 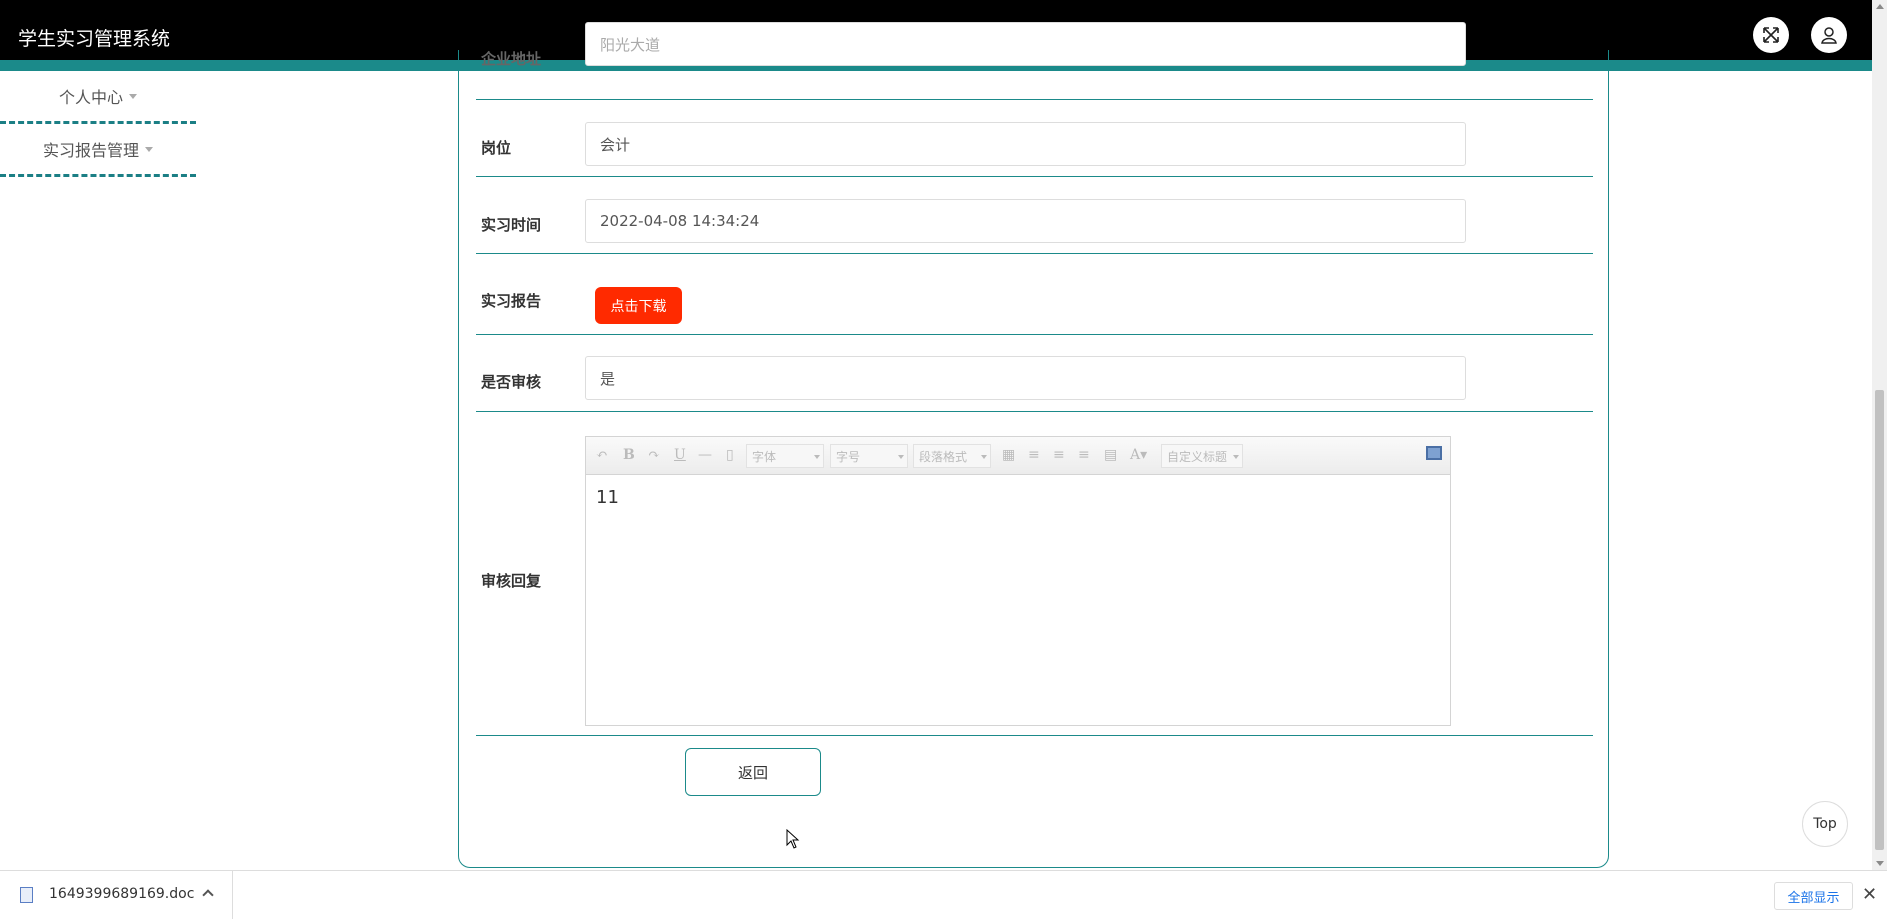 What do you see at coordinates (496, 148) in the screenshot?
I see `position-label: 岗位` at bounding box center [496, 148].